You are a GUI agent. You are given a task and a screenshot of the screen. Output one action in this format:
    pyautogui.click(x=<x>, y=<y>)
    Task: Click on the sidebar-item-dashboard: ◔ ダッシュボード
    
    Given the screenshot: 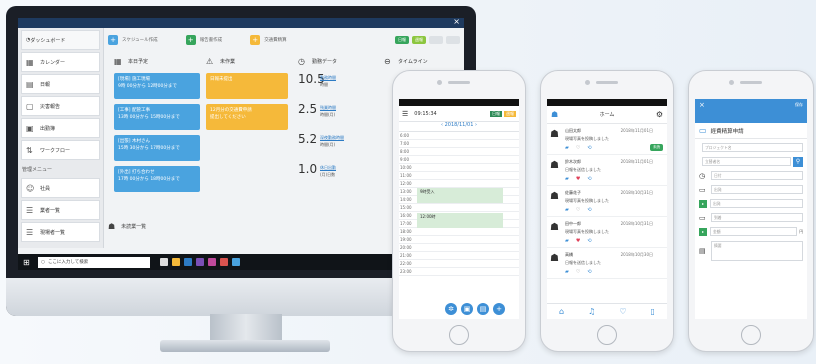 What is the action you would take?
    pyautogui.click(x=60, y=40)
    